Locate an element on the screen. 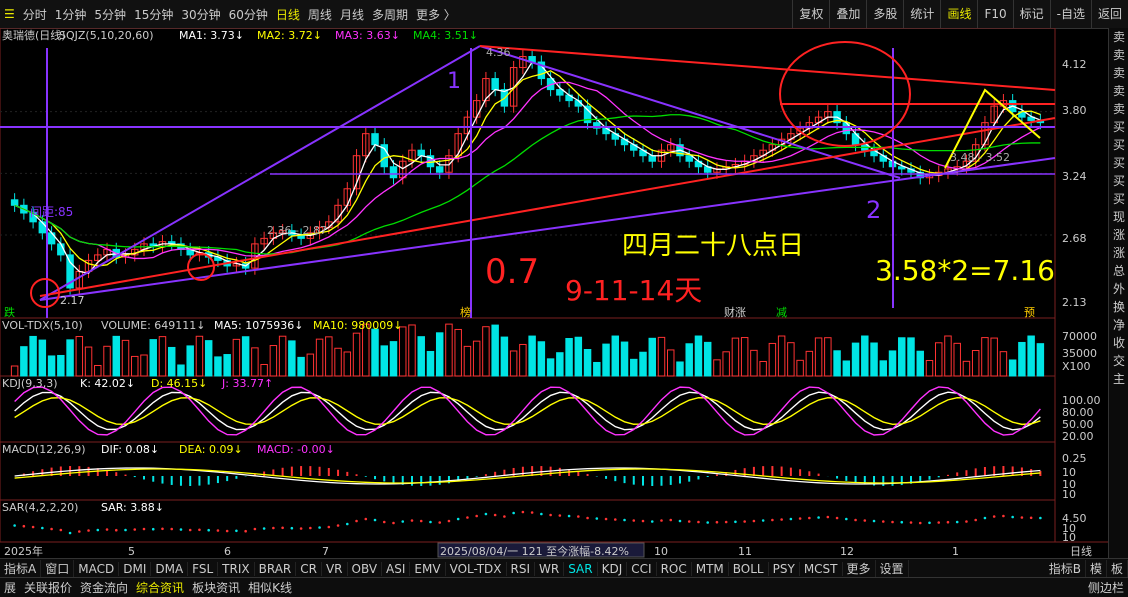 This screenshot has height=597, width=1128. indicator-tab: VR is located at coordinates (335, 568).